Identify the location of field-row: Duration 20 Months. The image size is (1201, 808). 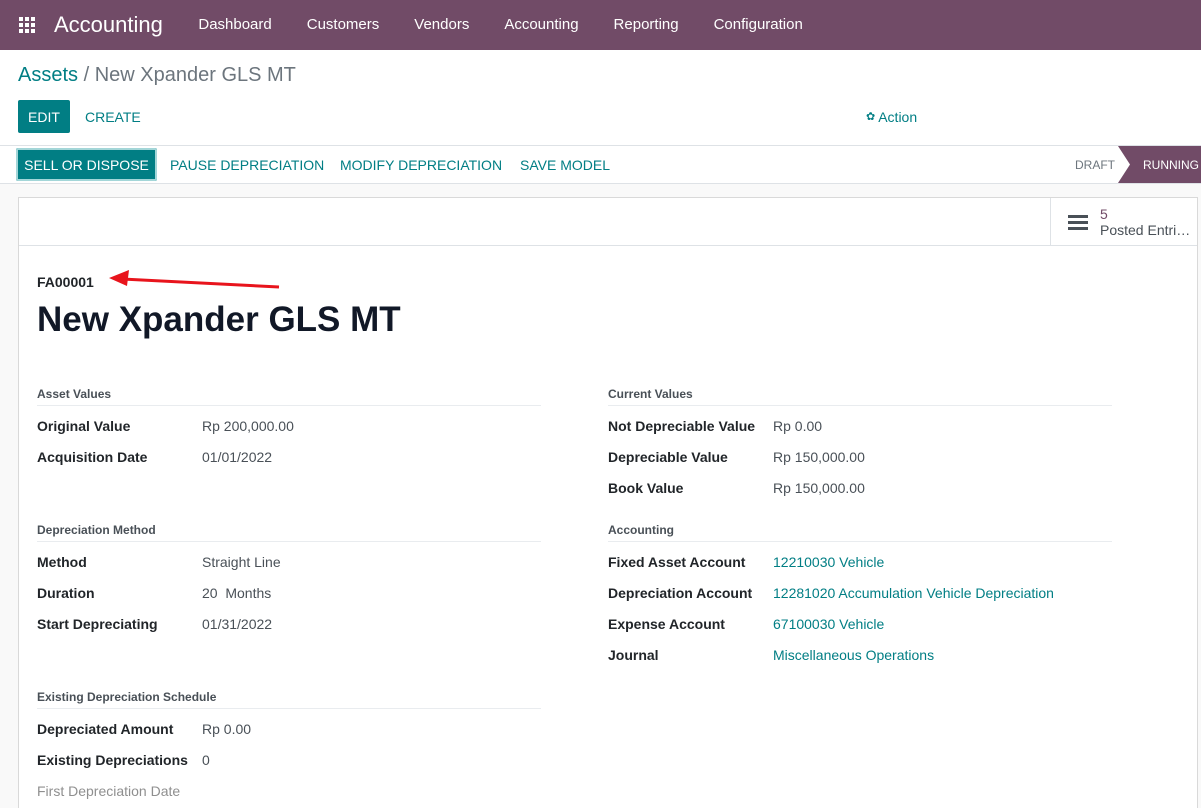
(289, 592).